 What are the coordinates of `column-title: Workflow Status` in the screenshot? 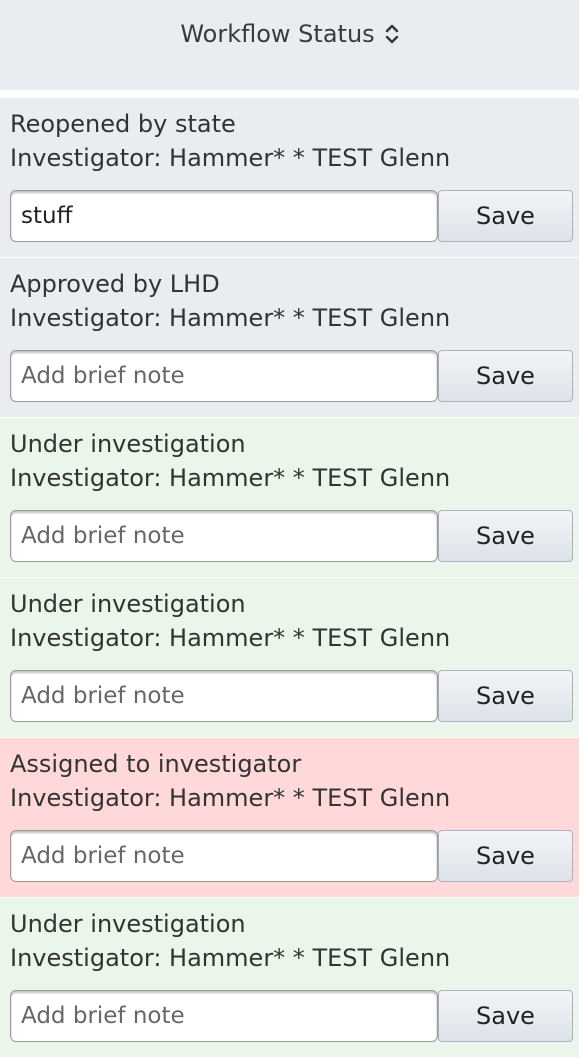 It's located at (277, 34).